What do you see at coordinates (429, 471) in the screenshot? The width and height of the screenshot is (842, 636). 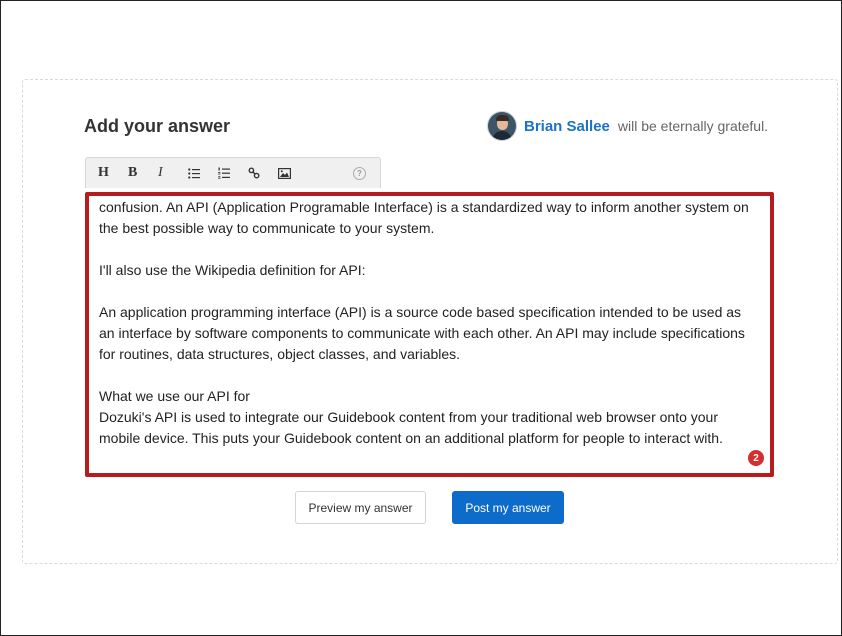 I see `editor-paragraph: What you could use our API for` at bounding box center [429, 471].